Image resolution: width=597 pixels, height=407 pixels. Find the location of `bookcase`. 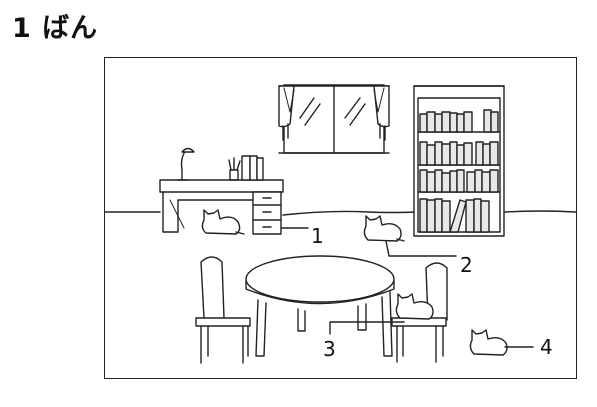

bookcase is located at coordinates (459, 161).